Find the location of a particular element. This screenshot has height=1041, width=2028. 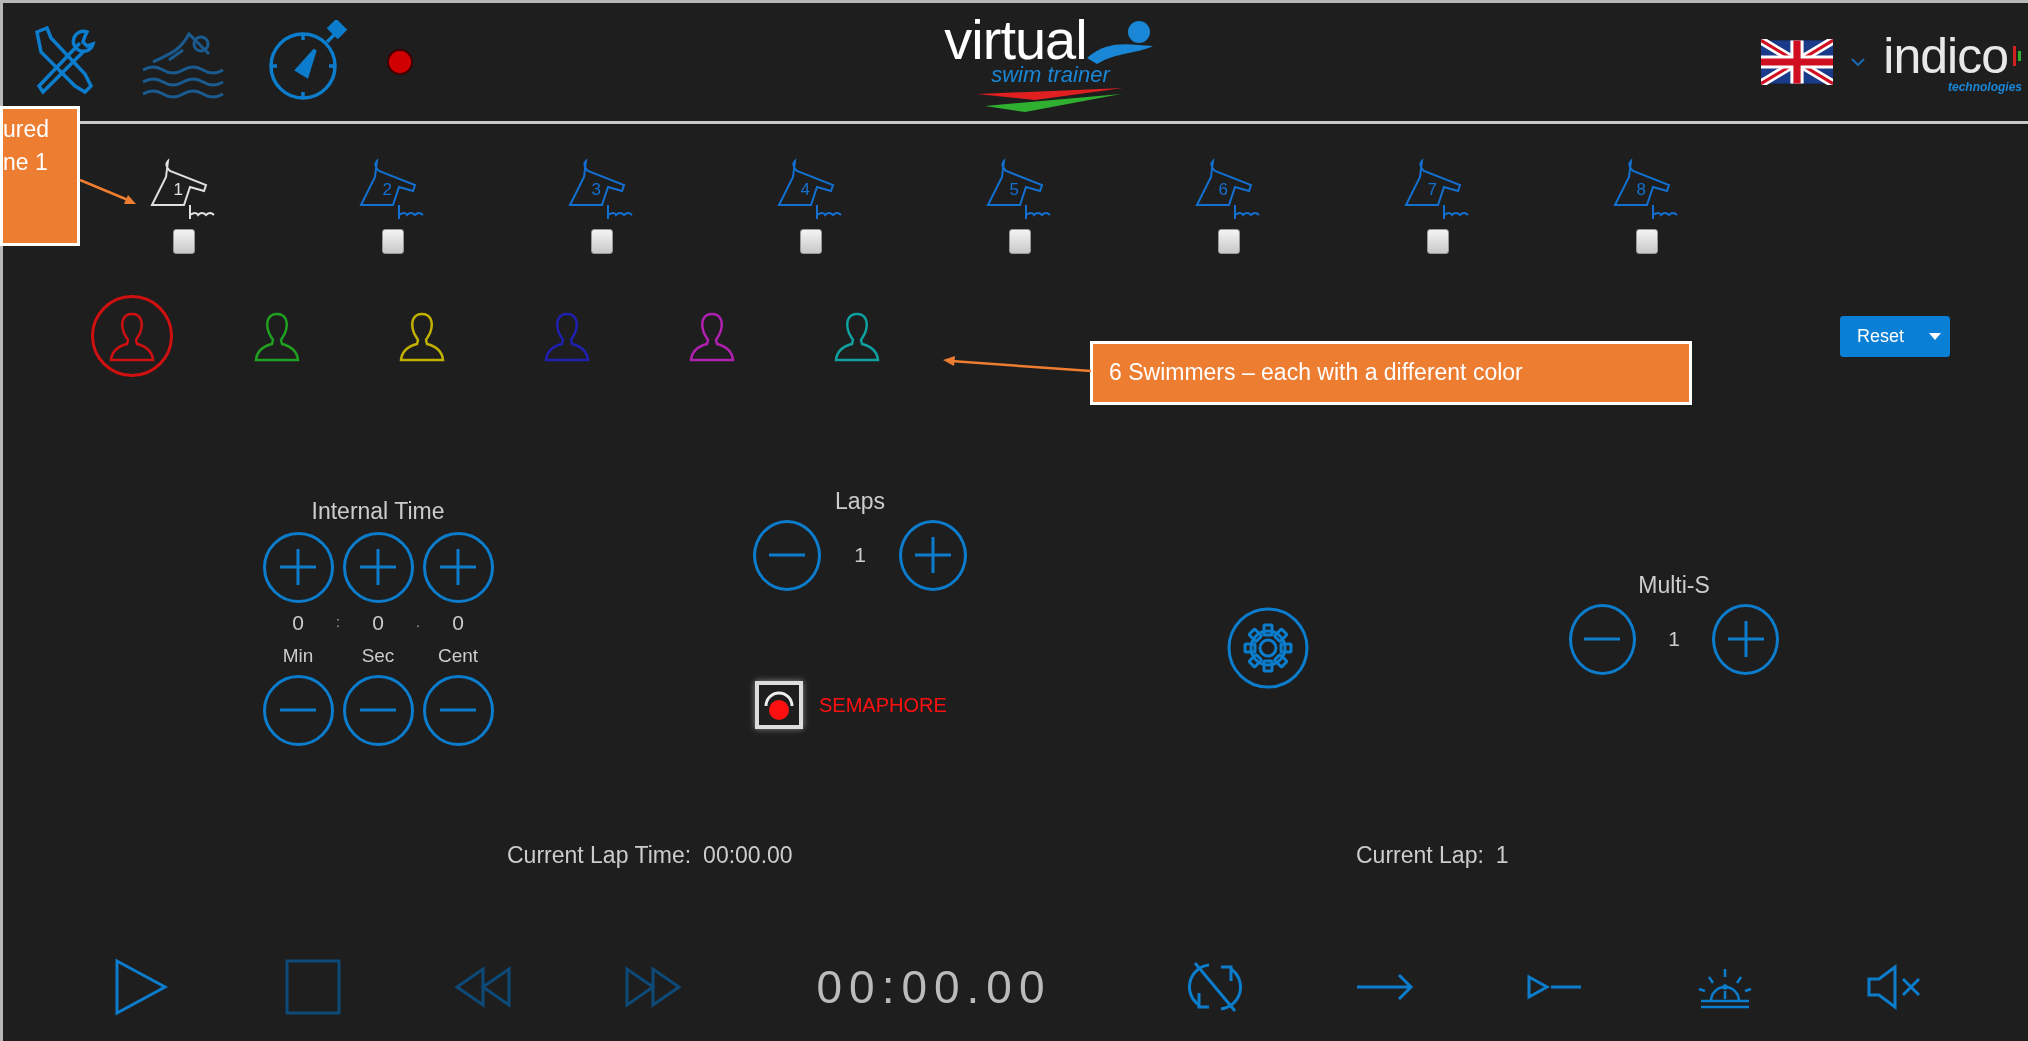

lane-button: 2 is located at coordinates (392, 190).